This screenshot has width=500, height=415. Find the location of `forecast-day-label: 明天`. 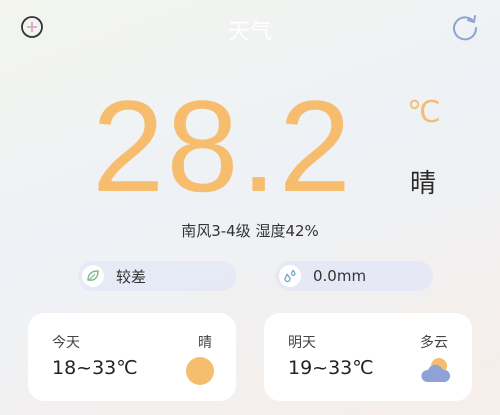

forecast-day-label: 明天 is located at coordinates (302, 343).